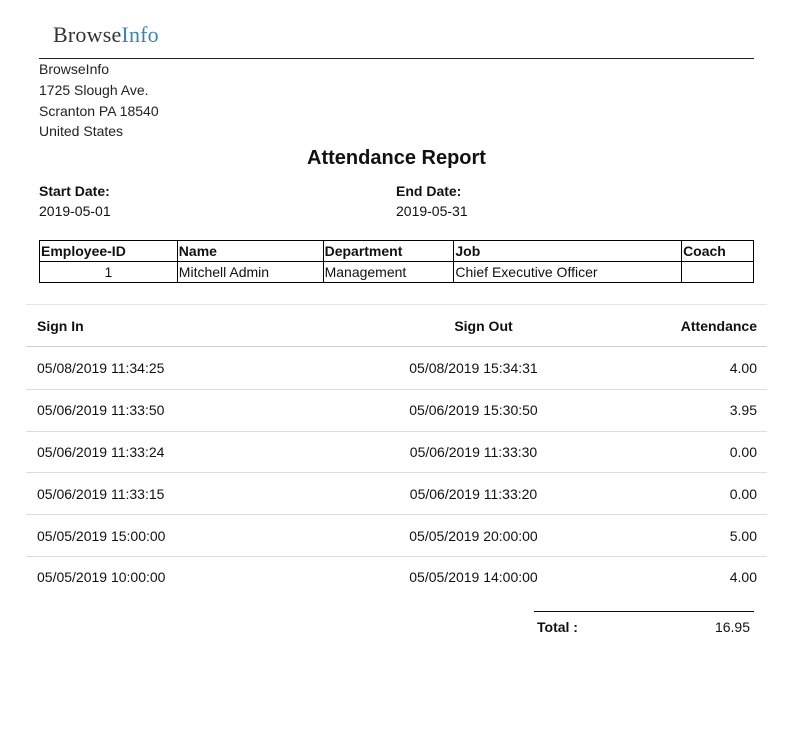  Describe the element at coordinates (717, 272) in the screenshot. I see `employee-coach-cell` at that location.